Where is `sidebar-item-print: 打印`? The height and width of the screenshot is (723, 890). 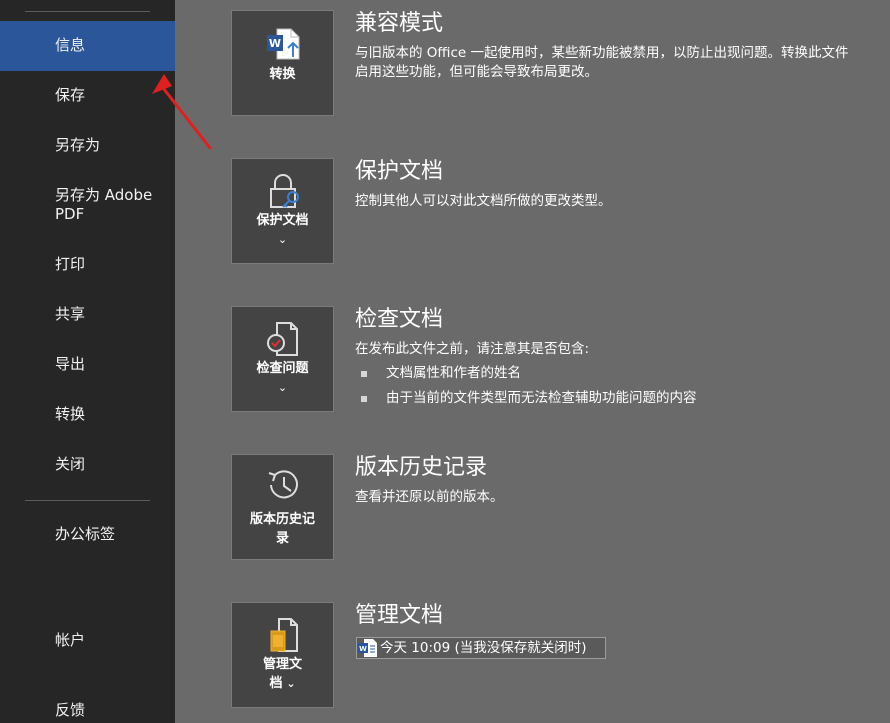 sidebar-item-print: 打印 is located at coordinates (87, 264).